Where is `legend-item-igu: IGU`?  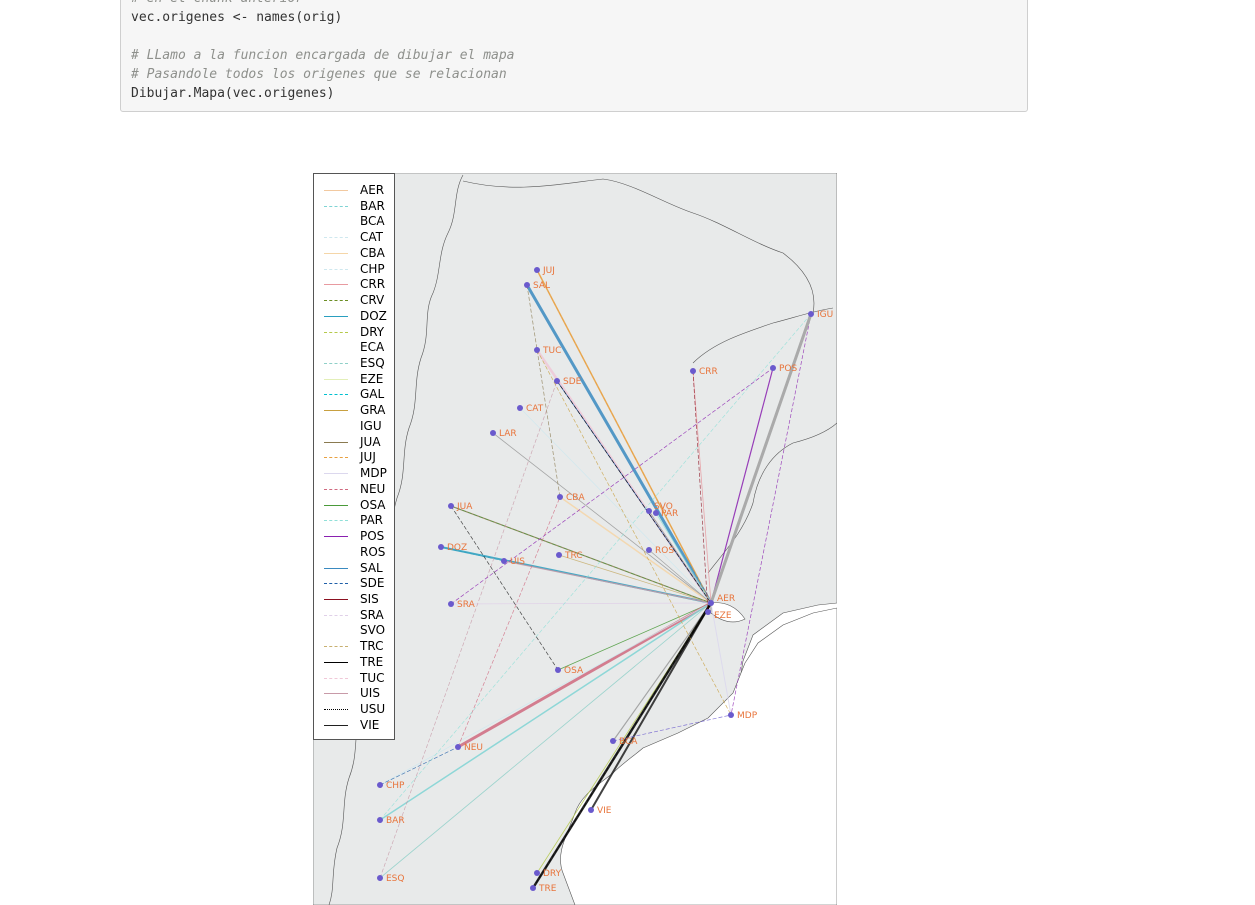
legend-item-igu: IGU is located at coordinates (355, 427).